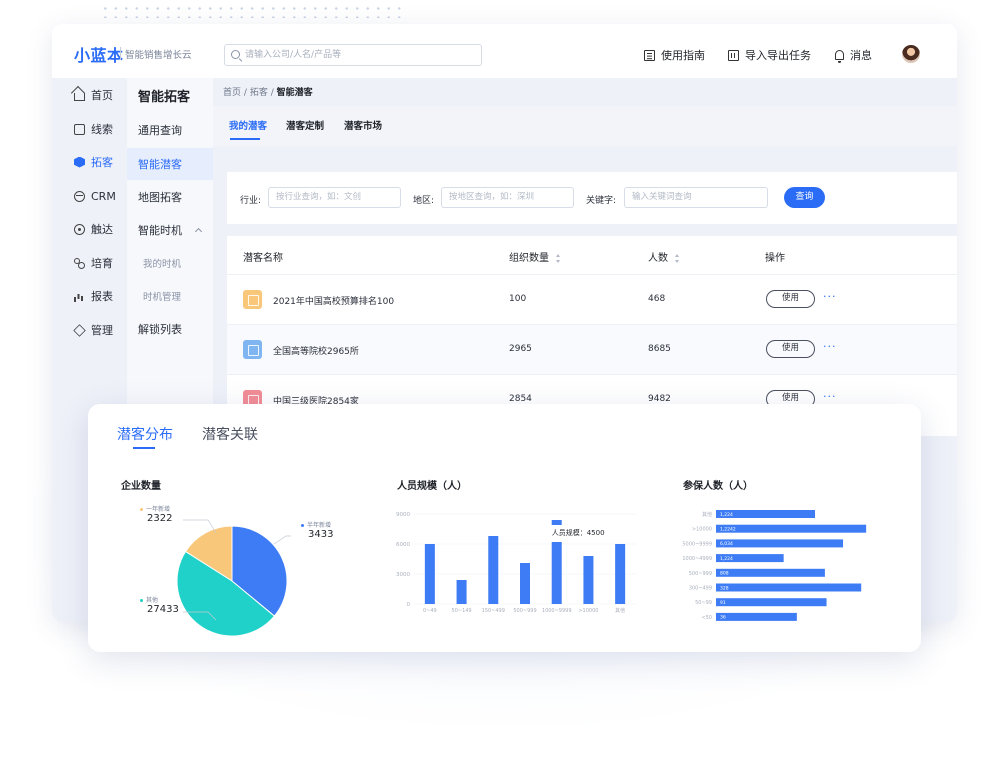 Image resolution: width=1008 pixels, height=757 pixels. Describe the element at coordinates (557, 611) in the screenshot. I see `x-tick-label: 1000~9999` at that location.